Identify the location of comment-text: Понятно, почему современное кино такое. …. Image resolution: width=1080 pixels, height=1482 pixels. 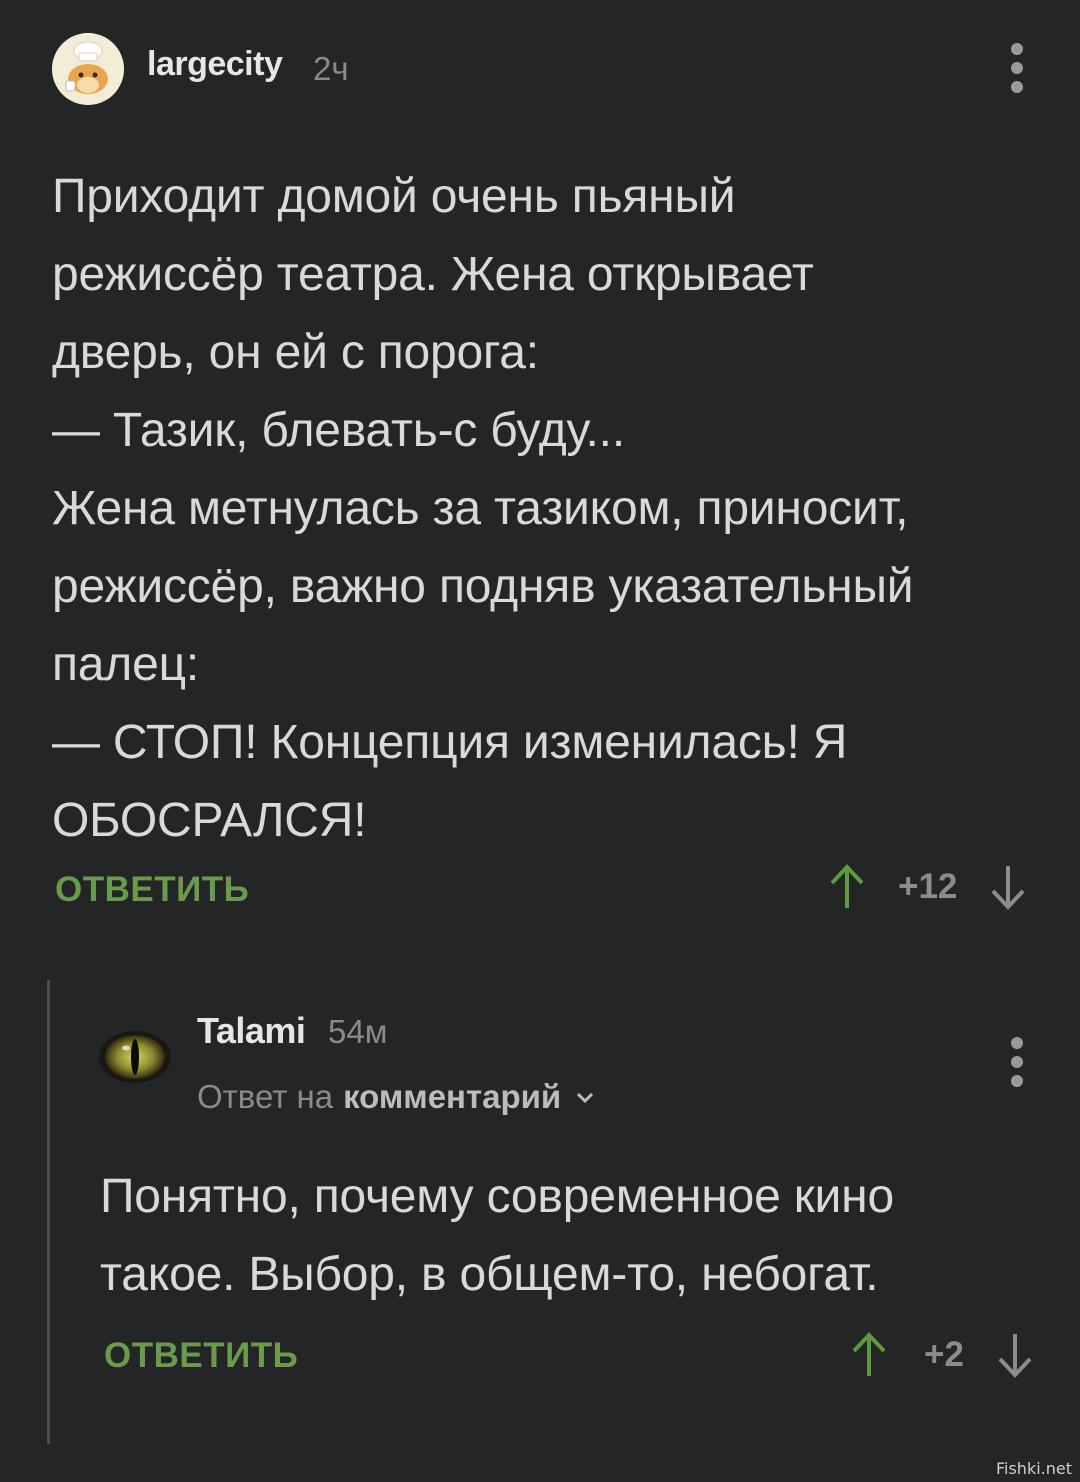
(497, 1235).